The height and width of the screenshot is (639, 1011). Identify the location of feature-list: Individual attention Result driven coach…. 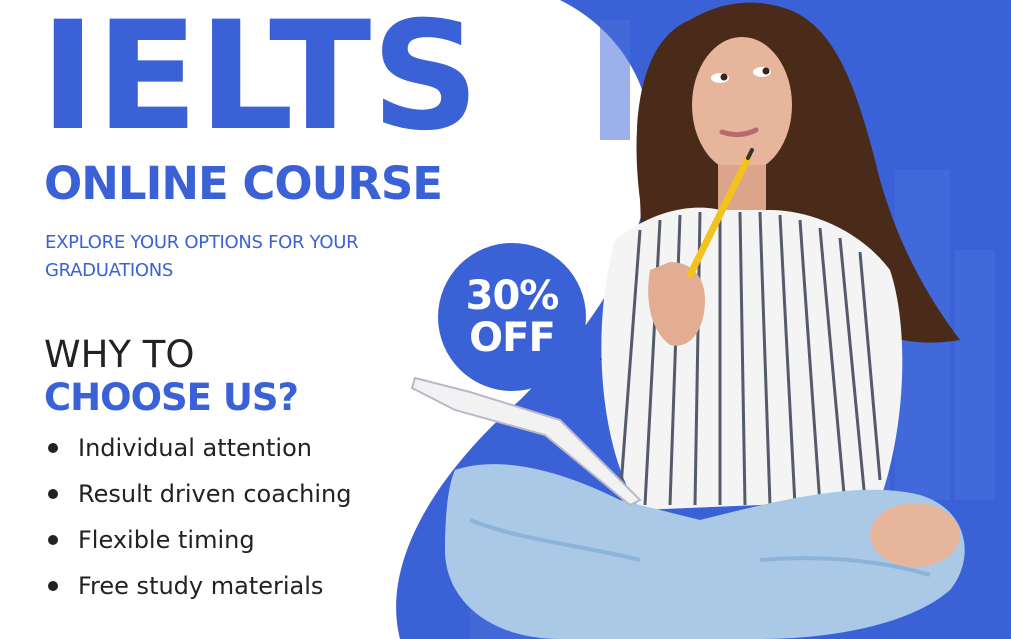
(199, 517).